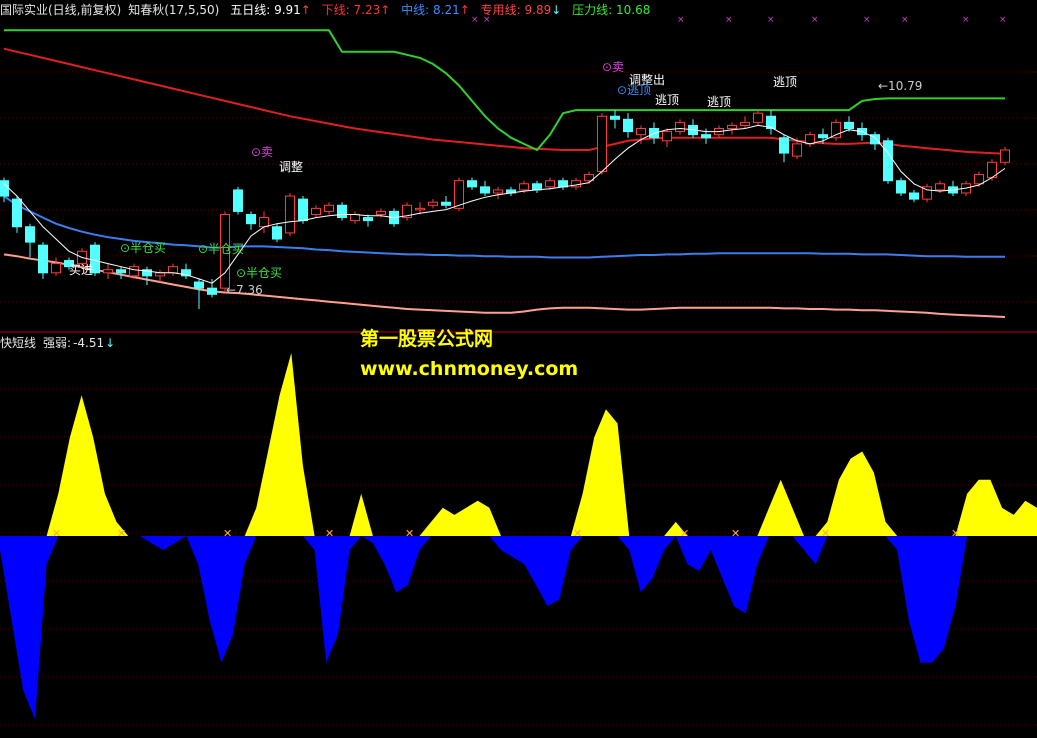 The image size is (1037, 738). I want to click on oscillator-header: 快短线 强弱: -4.51↓, so click(61, 343).